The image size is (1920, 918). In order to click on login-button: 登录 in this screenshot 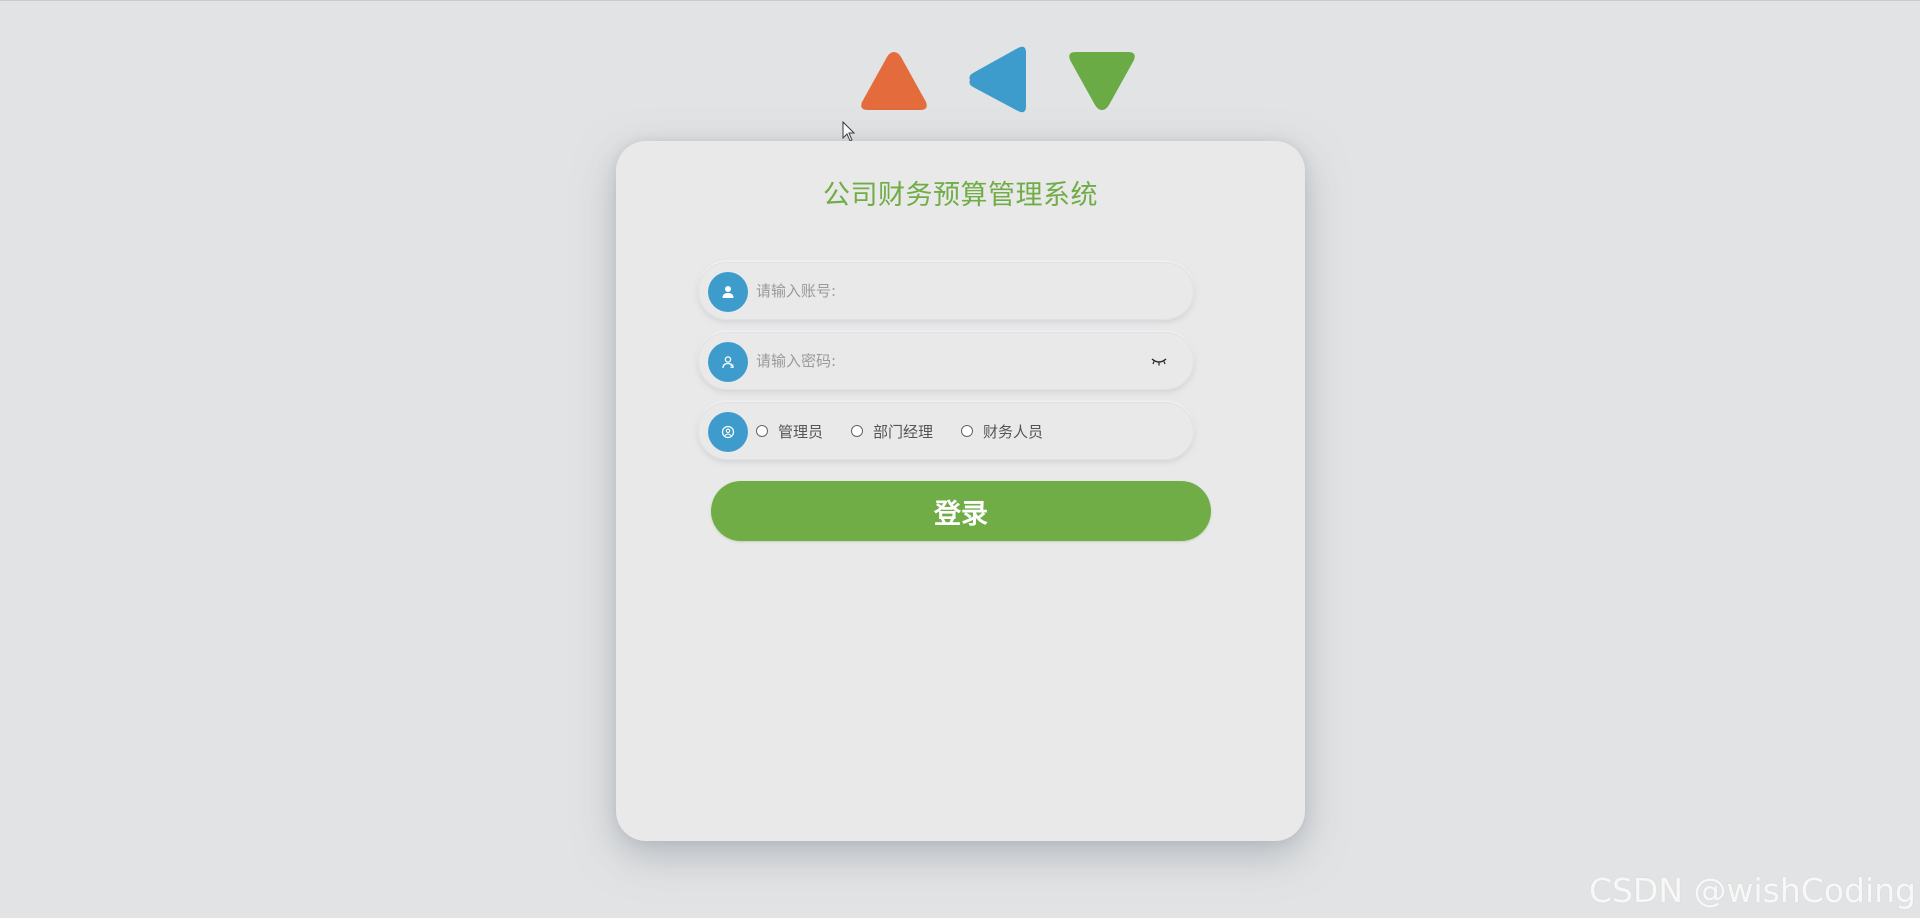, I will do `click(961, 511)`.